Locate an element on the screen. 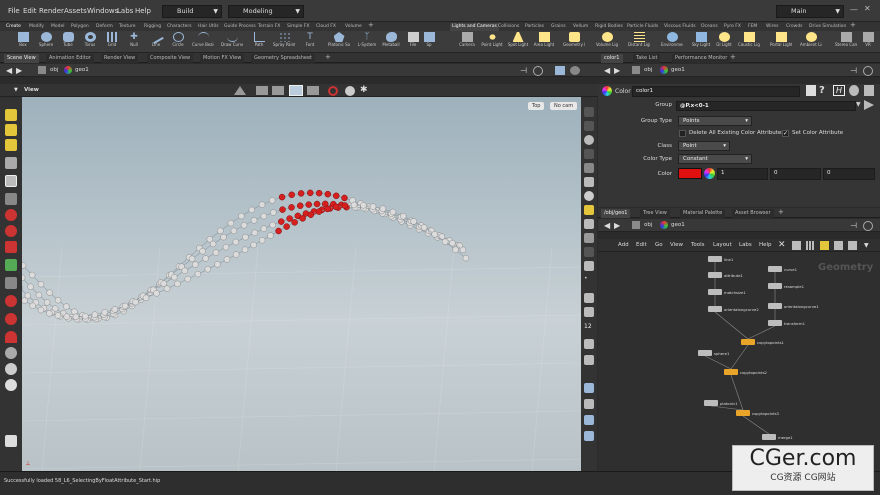 This screenshot has height=495, width=880. uv-icon is located at coordinates (589, 224).